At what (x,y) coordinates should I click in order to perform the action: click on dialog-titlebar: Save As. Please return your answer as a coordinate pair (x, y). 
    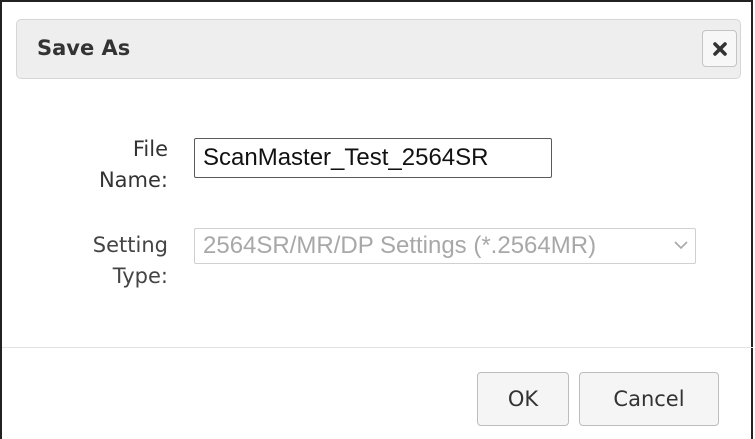
    Looking at the image, I should click on (378, 49).